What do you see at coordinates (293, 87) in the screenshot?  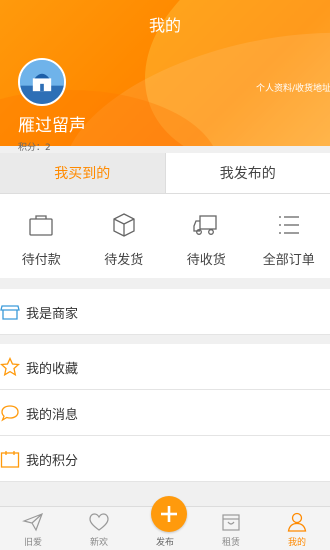 I see `profile-address-link: 个人资料/收货地址` at bounding box center [293, 87].